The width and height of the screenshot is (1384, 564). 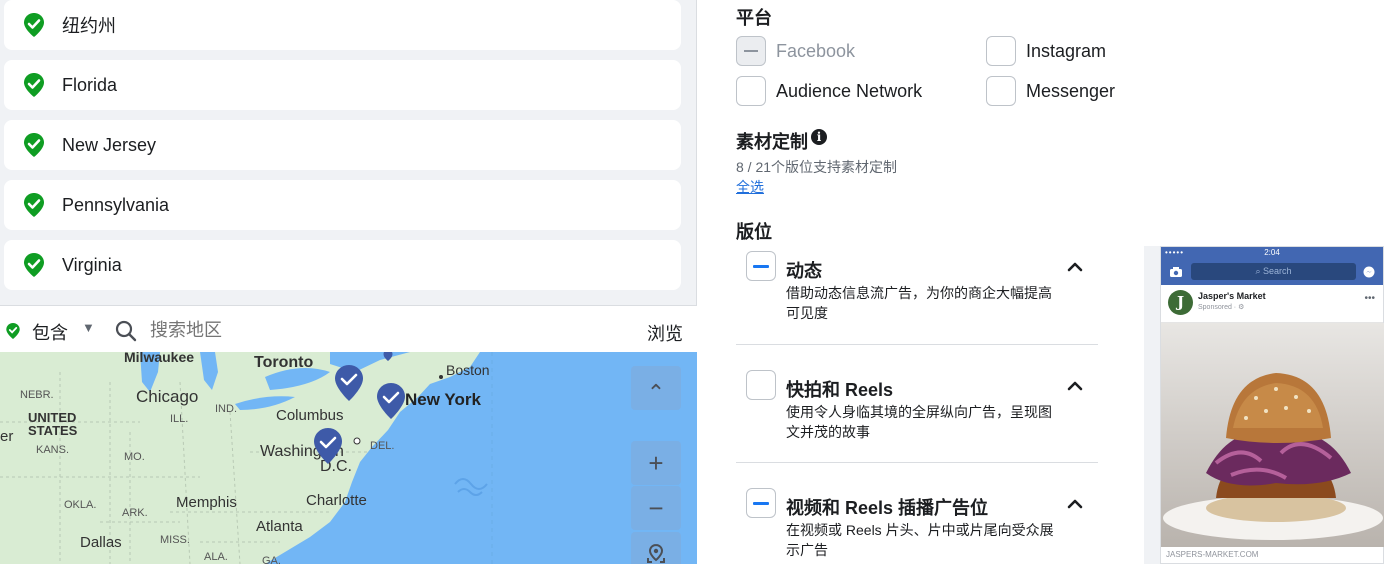 I want to click on phone-status-bar: ••••• 2:04, so click(x=1272, y=253).